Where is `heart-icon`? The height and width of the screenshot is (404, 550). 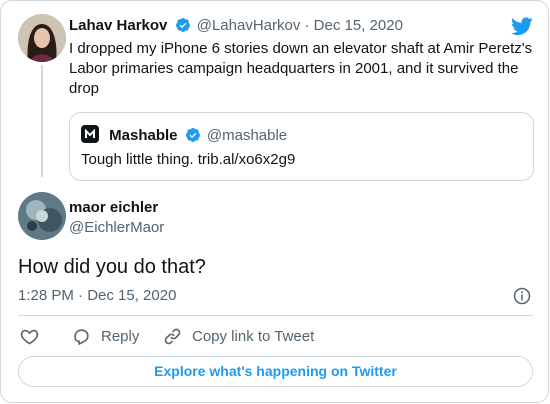 heart-icon is located at coordinates (29, 337).